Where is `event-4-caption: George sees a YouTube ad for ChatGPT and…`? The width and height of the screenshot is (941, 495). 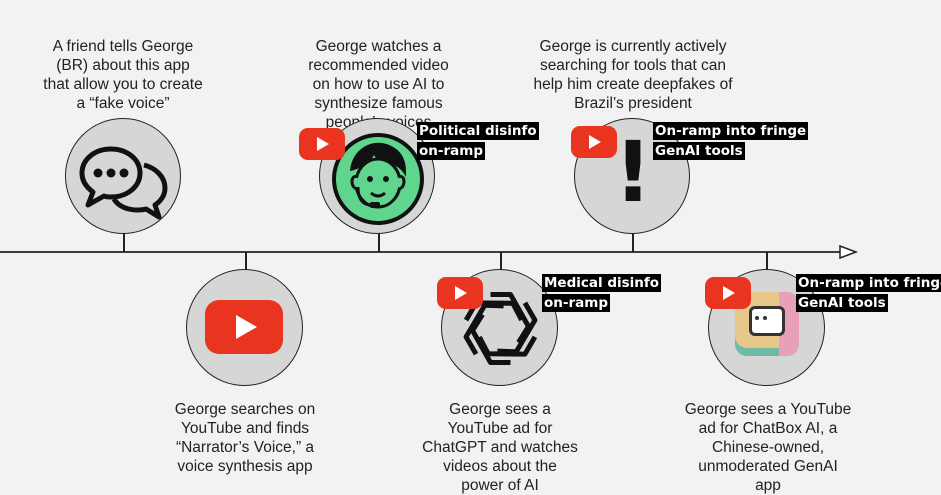
event-4-caption: George sees a YouTube ad for ChatGPT and… is located at coordinates (500, 447).